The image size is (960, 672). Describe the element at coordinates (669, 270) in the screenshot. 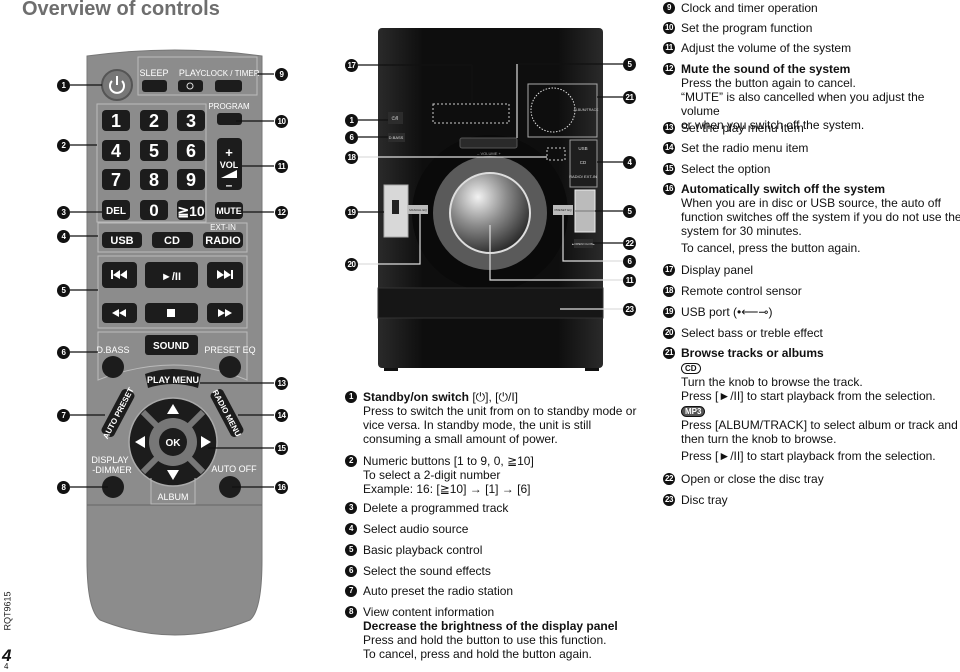

I see `item-number-badge: 17` at that location.